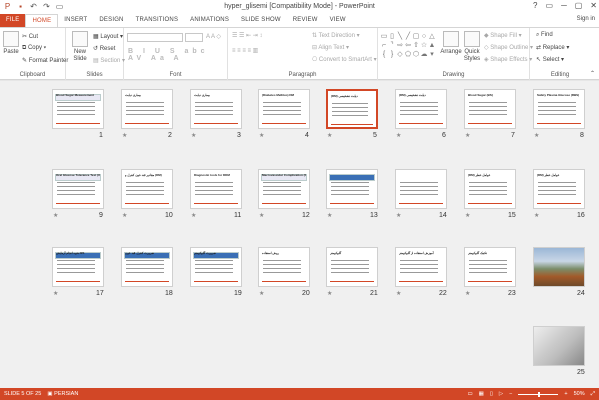 The height and width of the screenshot is (400, 599). I want to click on align-buttons: ≡ ≡ ≡ ≡ ▥, so click(245, 50).